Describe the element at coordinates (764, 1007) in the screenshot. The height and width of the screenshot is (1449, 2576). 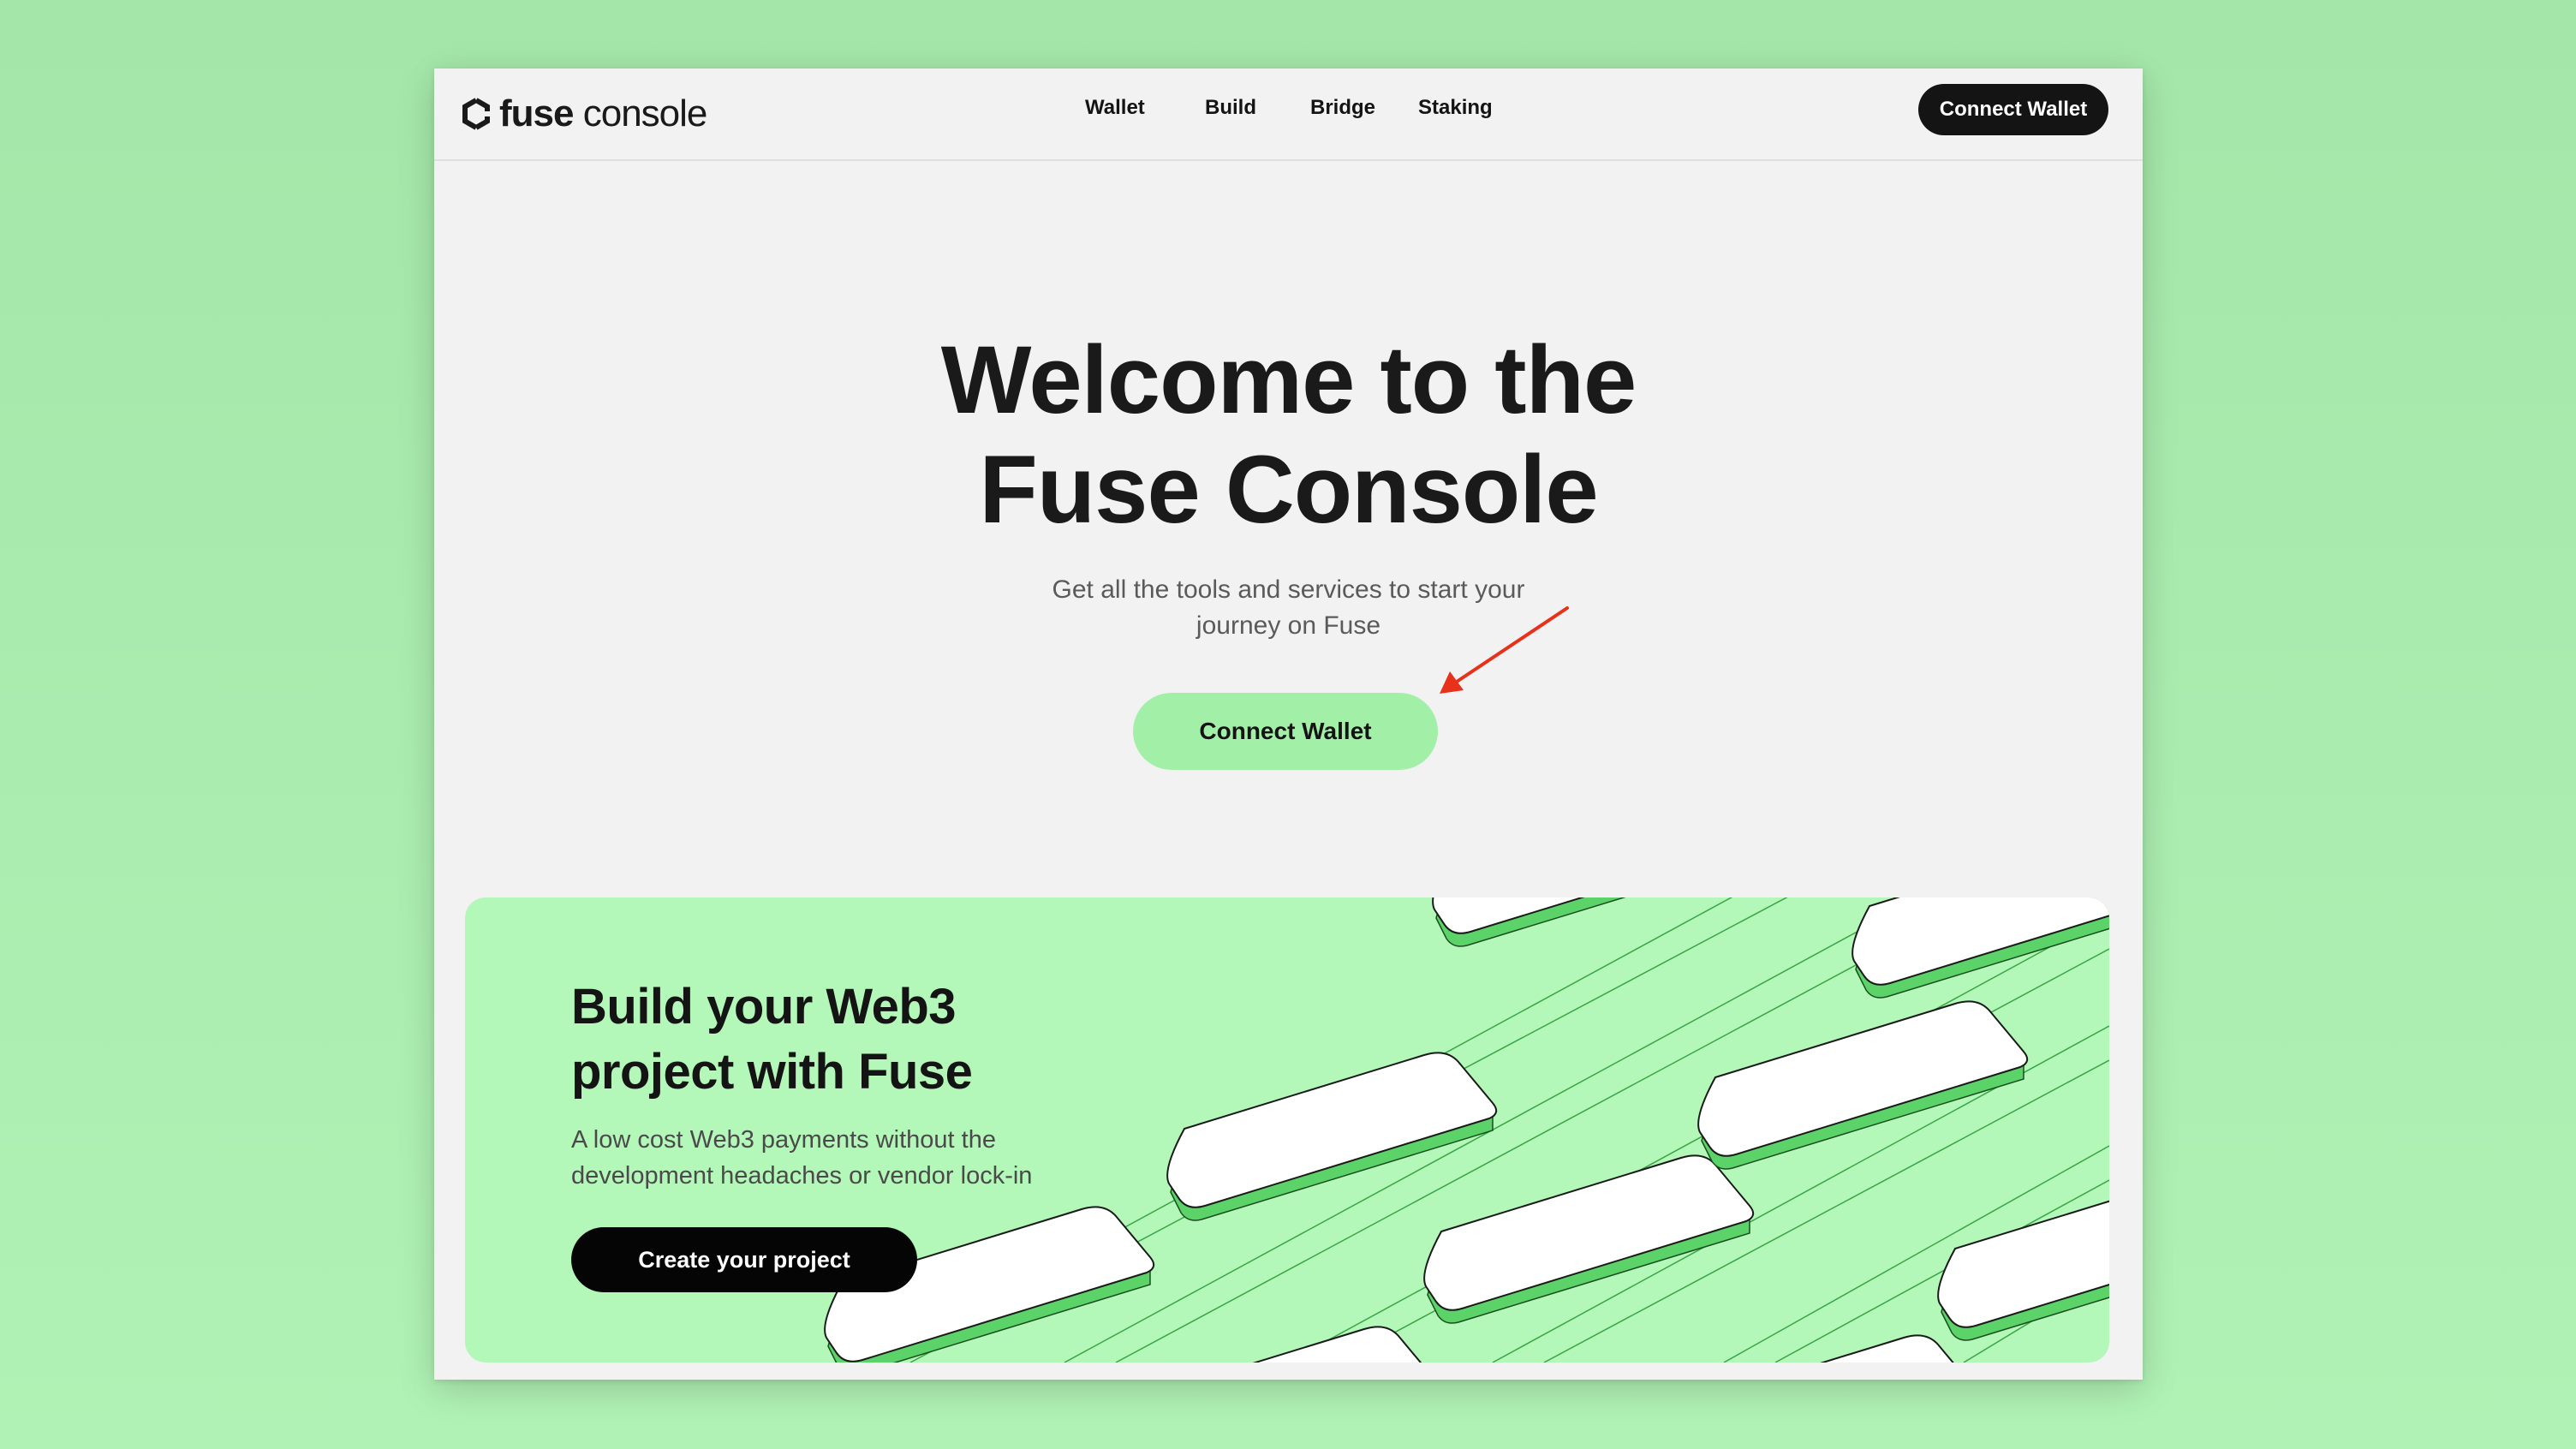
I see `promo-title-line-1: Build your Web3` at that location.